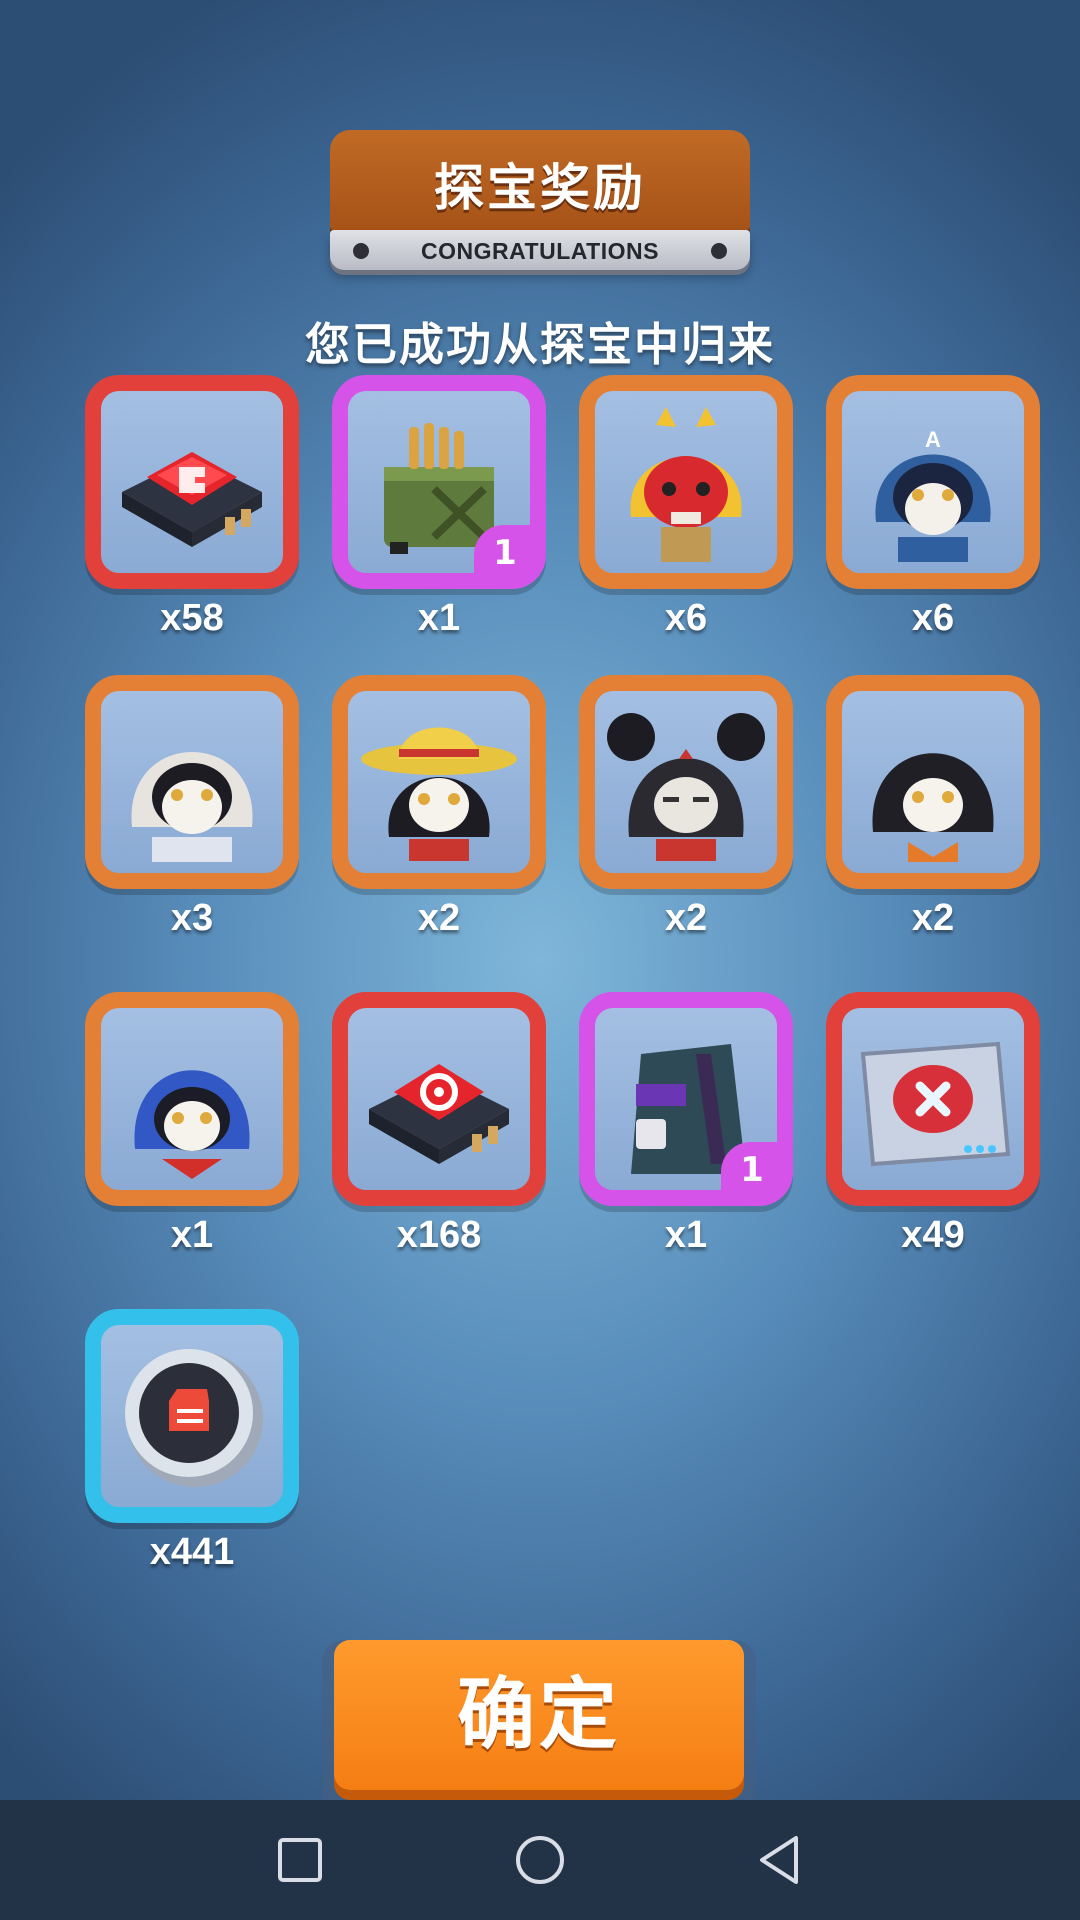 The height and width of the screenshot is (1920, 1080). I want to click on plaque-banner: CONGRATULATIONS, so click(540, 250).